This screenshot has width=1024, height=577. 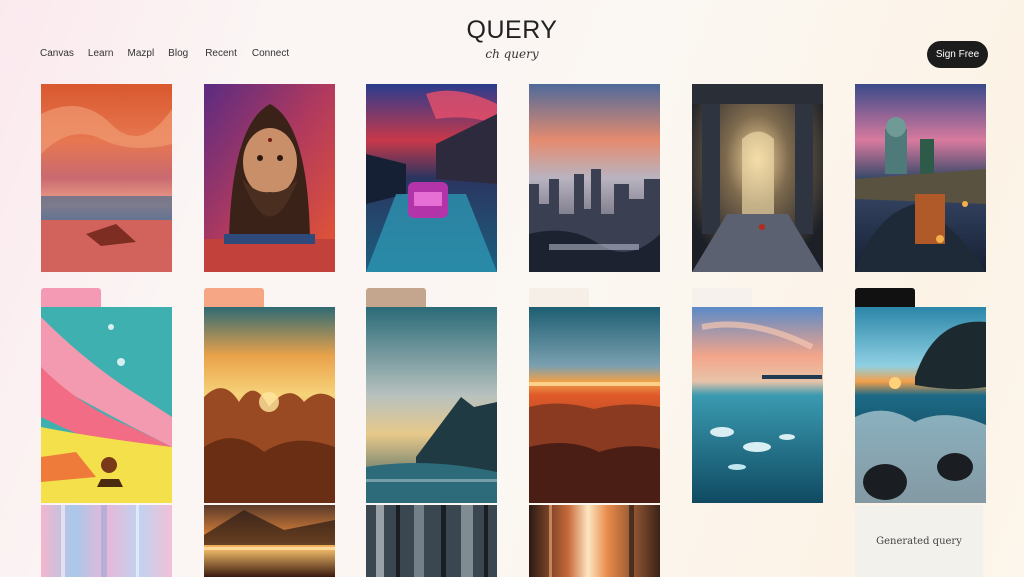 I want to click on rocky-shore-waves-image, so click(x=920, y=405).